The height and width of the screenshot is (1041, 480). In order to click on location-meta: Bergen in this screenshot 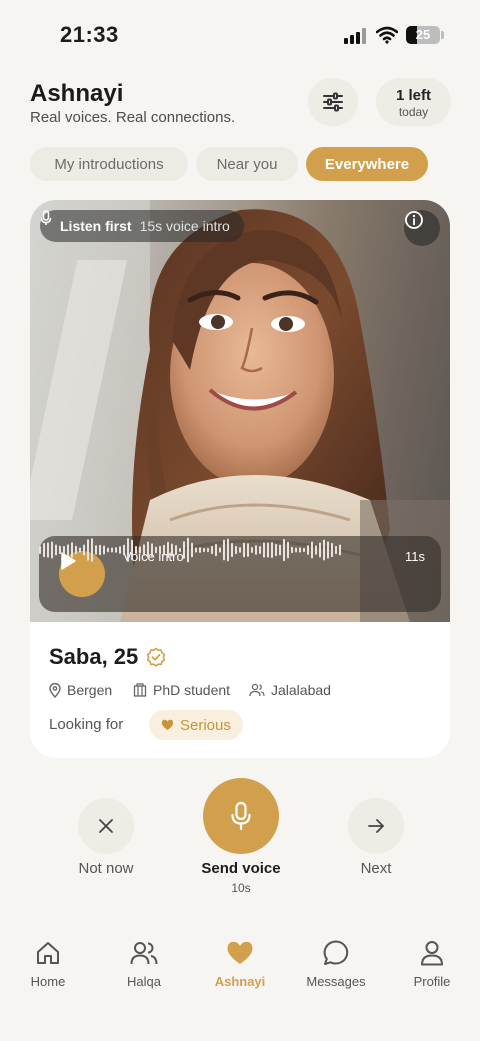, I will do `click(80, 690)`.